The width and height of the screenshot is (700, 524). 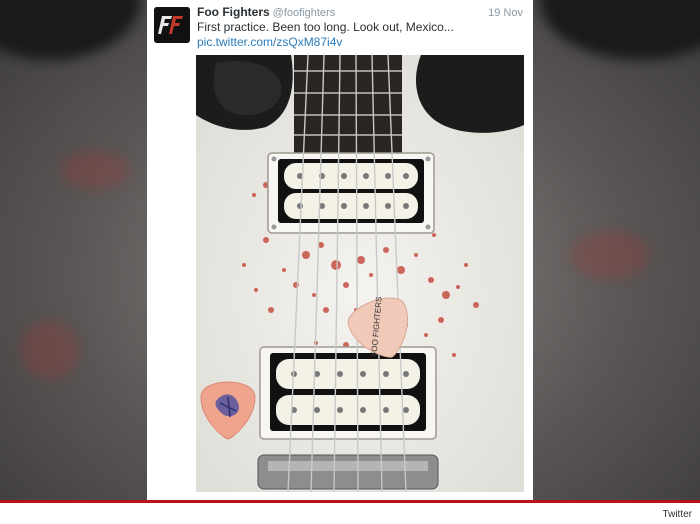 What do you see at coordinates (304, 13) in the screenshot?
I see `author-handle: @foofighters` at bounding box center [304, 13].